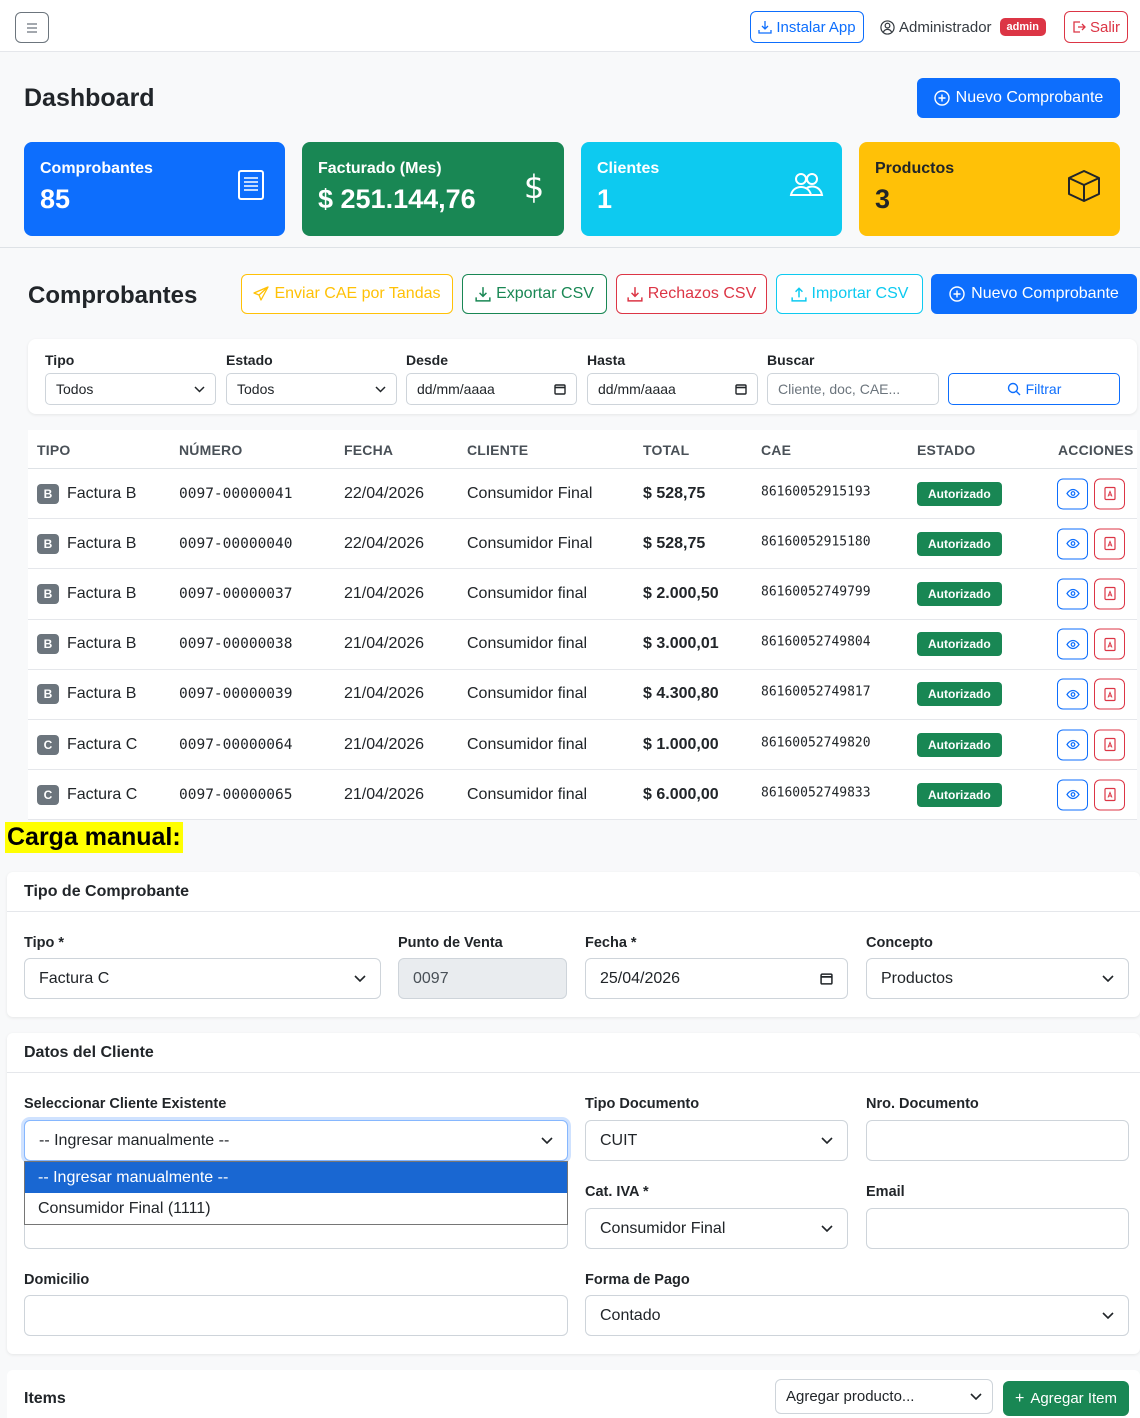 This screenshot has height=1418, width=1140. I want to click on nro-doc-input, so click(997, 1140).